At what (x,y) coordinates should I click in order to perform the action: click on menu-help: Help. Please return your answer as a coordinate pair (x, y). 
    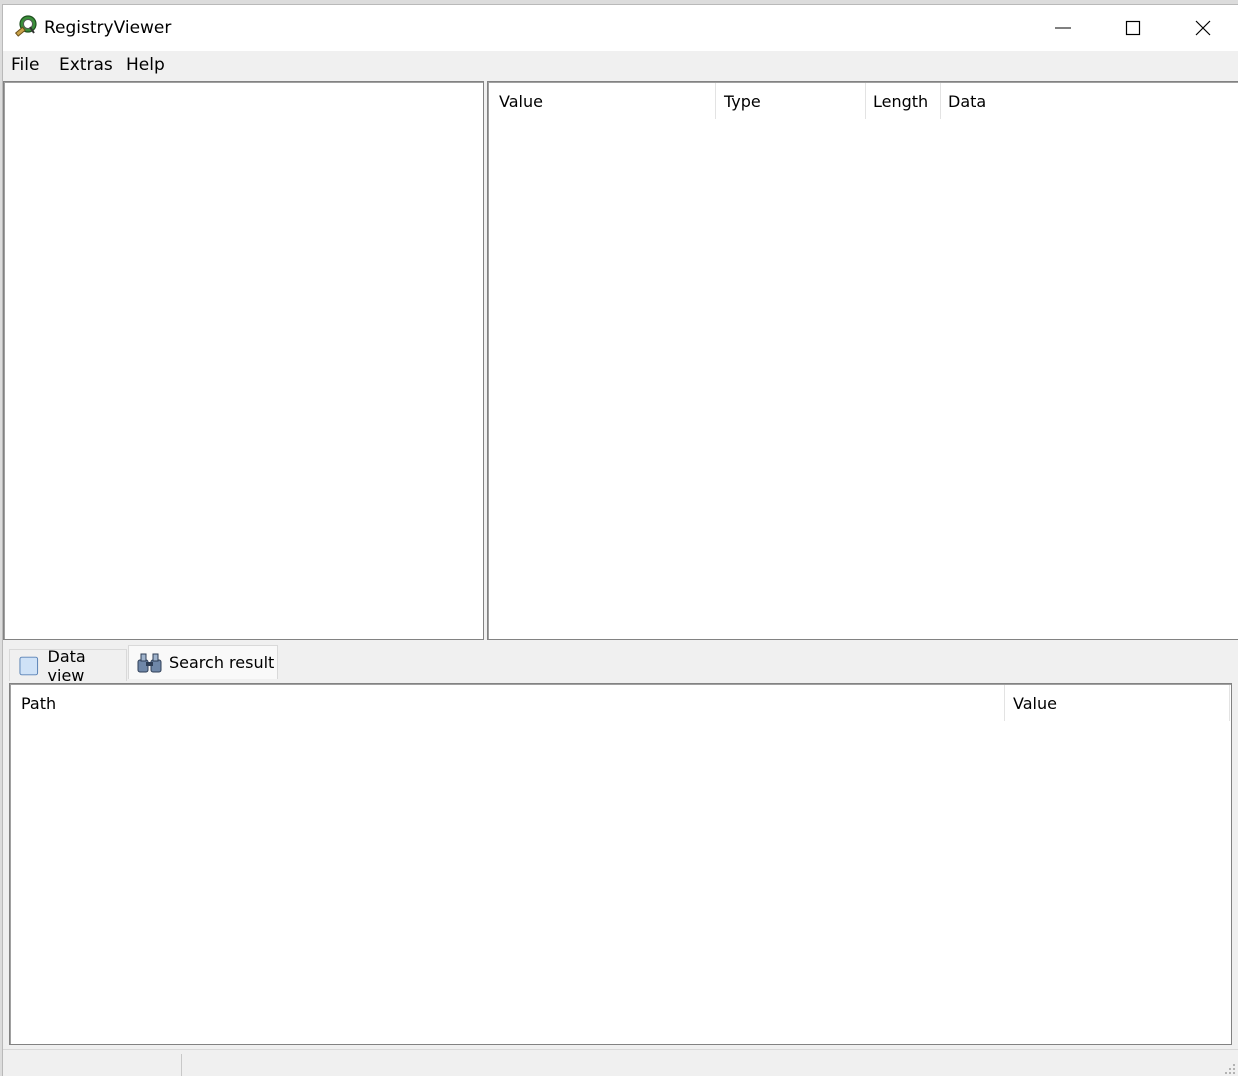
    Looking at the image, I should click on (145, 65).